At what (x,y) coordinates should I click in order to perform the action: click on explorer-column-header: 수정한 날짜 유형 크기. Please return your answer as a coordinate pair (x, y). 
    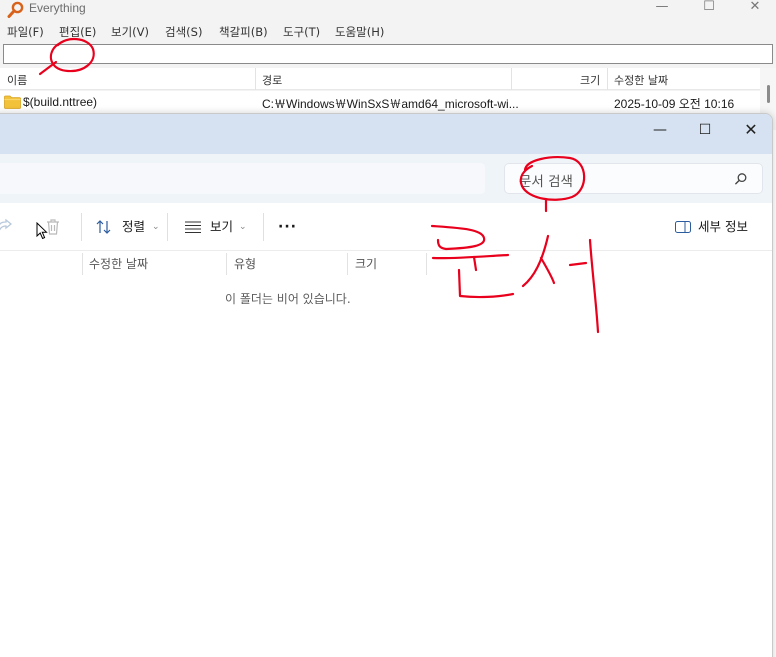
    Looking at the image, I should click on (386, 263).